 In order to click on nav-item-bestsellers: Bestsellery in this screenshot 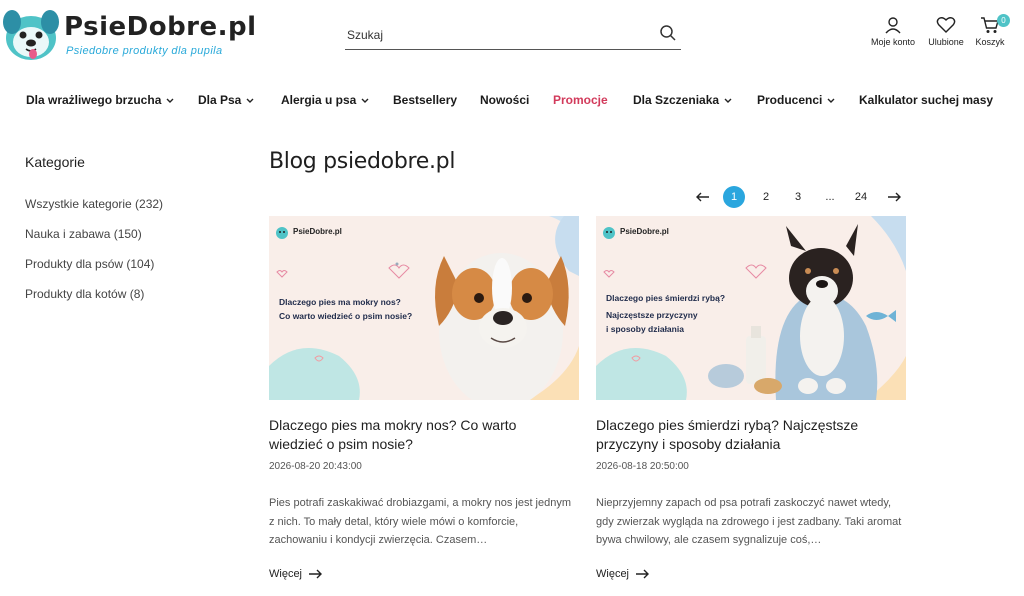, I will do `click(425, 100)`.